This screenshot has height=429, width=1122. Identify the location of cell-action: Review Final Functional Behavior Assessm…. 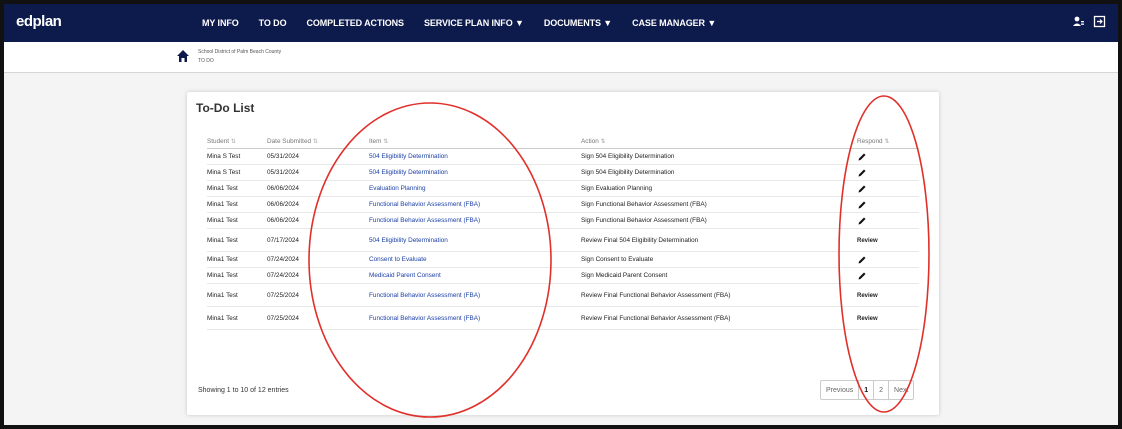
(719, 295).